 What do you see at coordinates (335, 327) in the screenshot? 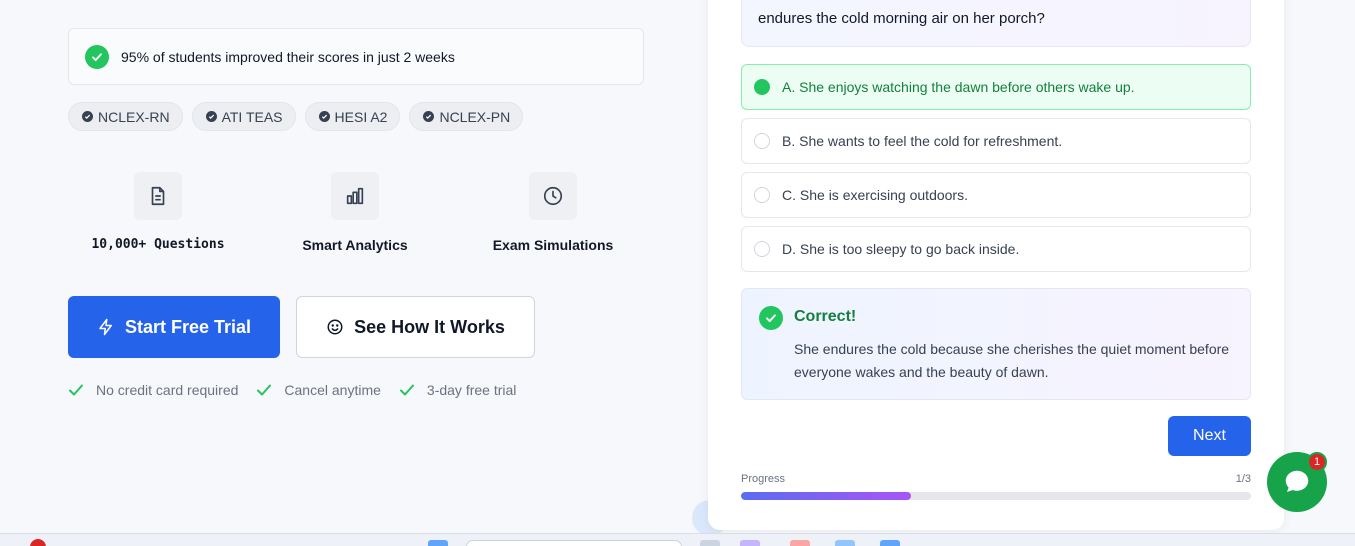
I see `smiley-icon` at bounding box center [335, 327].